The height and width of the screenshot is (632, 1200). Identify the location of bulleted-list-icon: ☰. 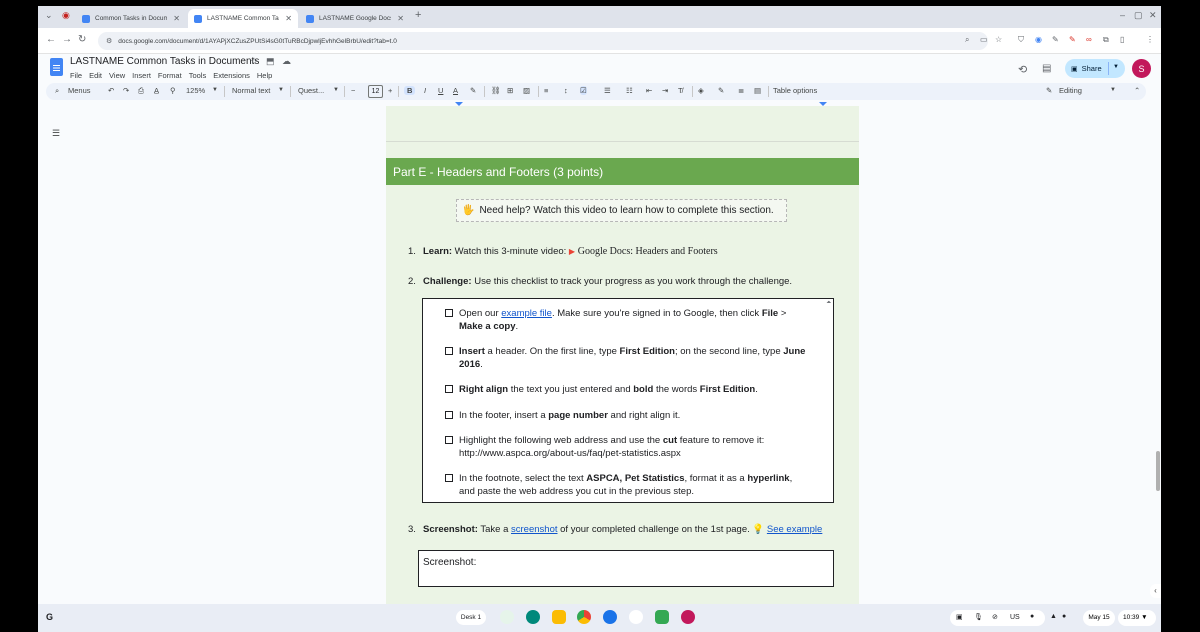
(607, 90).